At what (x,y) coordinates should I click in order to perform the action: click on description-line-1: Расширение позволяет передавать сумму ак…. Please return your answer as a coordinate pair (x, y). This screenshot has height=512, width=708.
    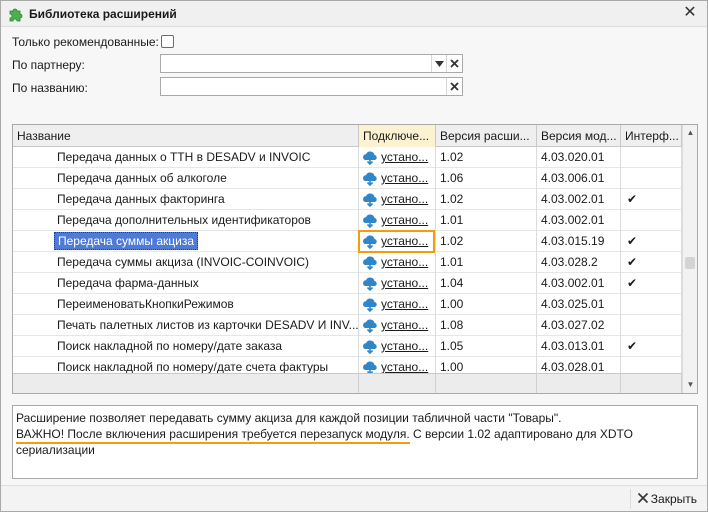
    Looking at the image, I should click on (289, 418).